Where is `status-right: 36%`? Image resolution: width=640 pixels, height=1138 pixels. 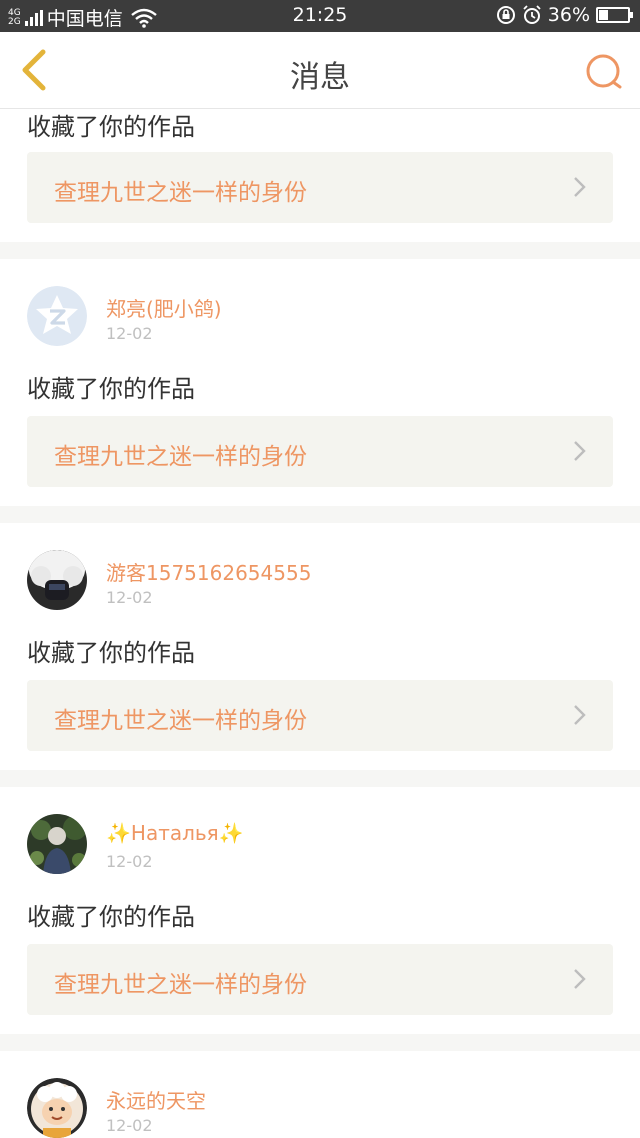 status-right: 36% is located at coordinates (564, 15).